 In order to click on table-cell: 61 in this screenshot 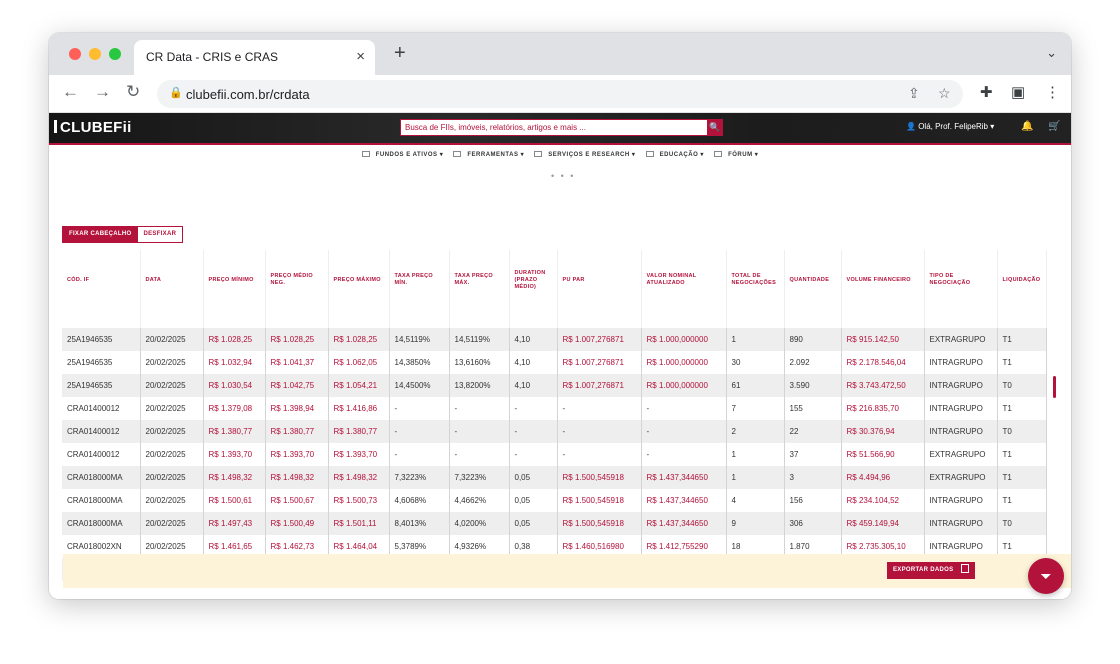, I will do `click(755, 385)`.